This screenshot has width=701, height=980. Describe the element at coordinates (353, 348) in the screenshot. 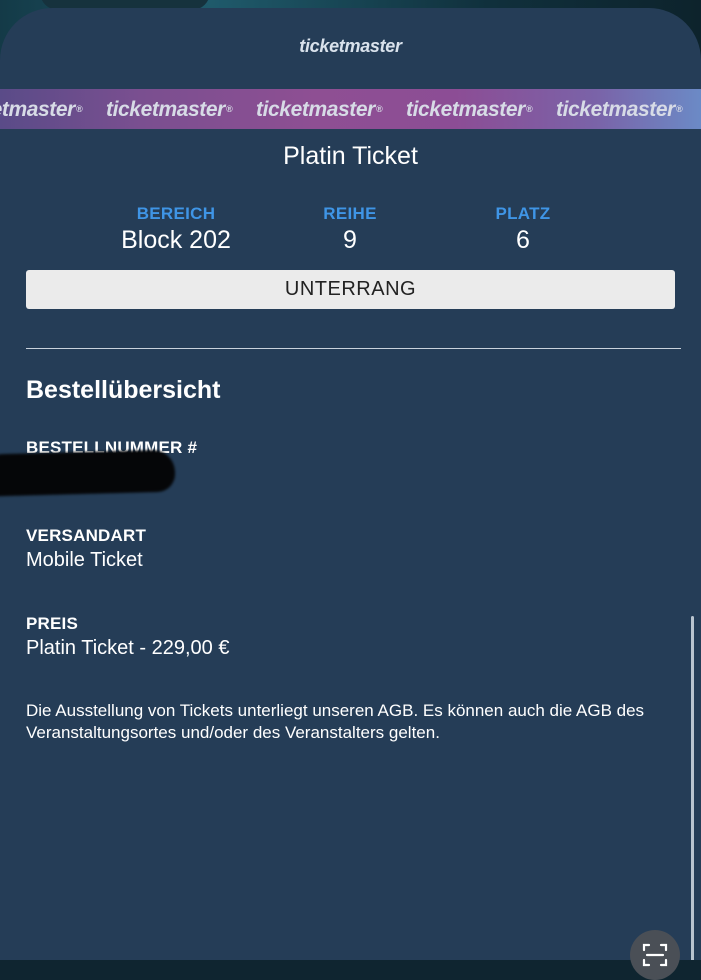

I see `divider` at that location.